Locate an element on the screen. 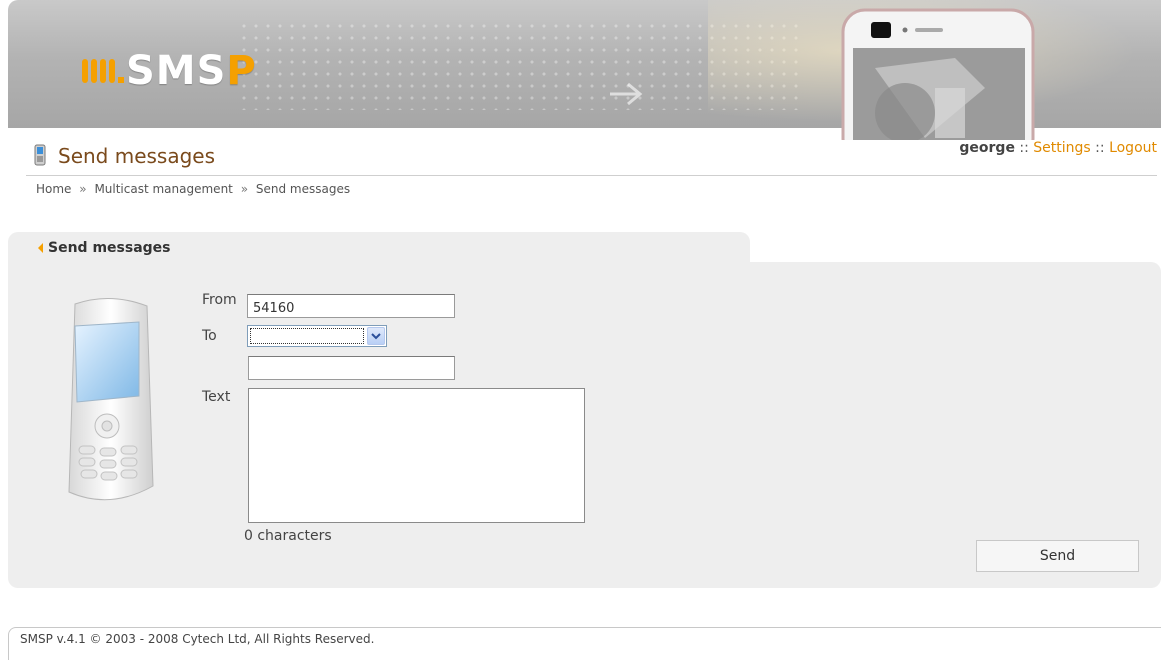  logo-text: SMSP is located at coordinates (191, 71).